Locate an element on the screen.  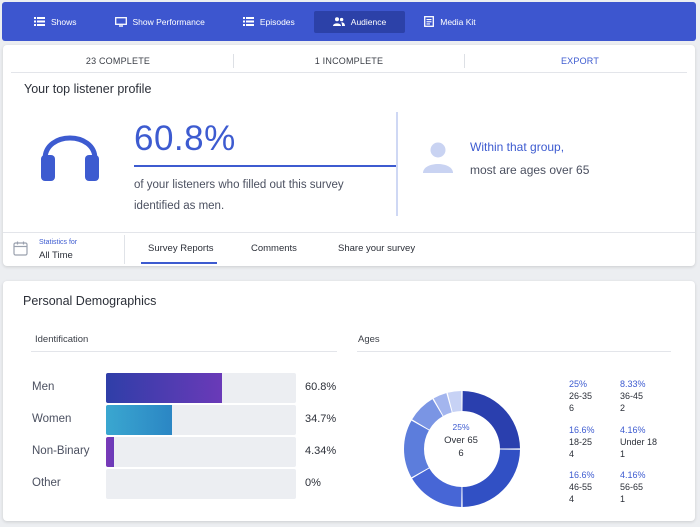
donut-center-percent: 25% is located at coordinates (461, 427).